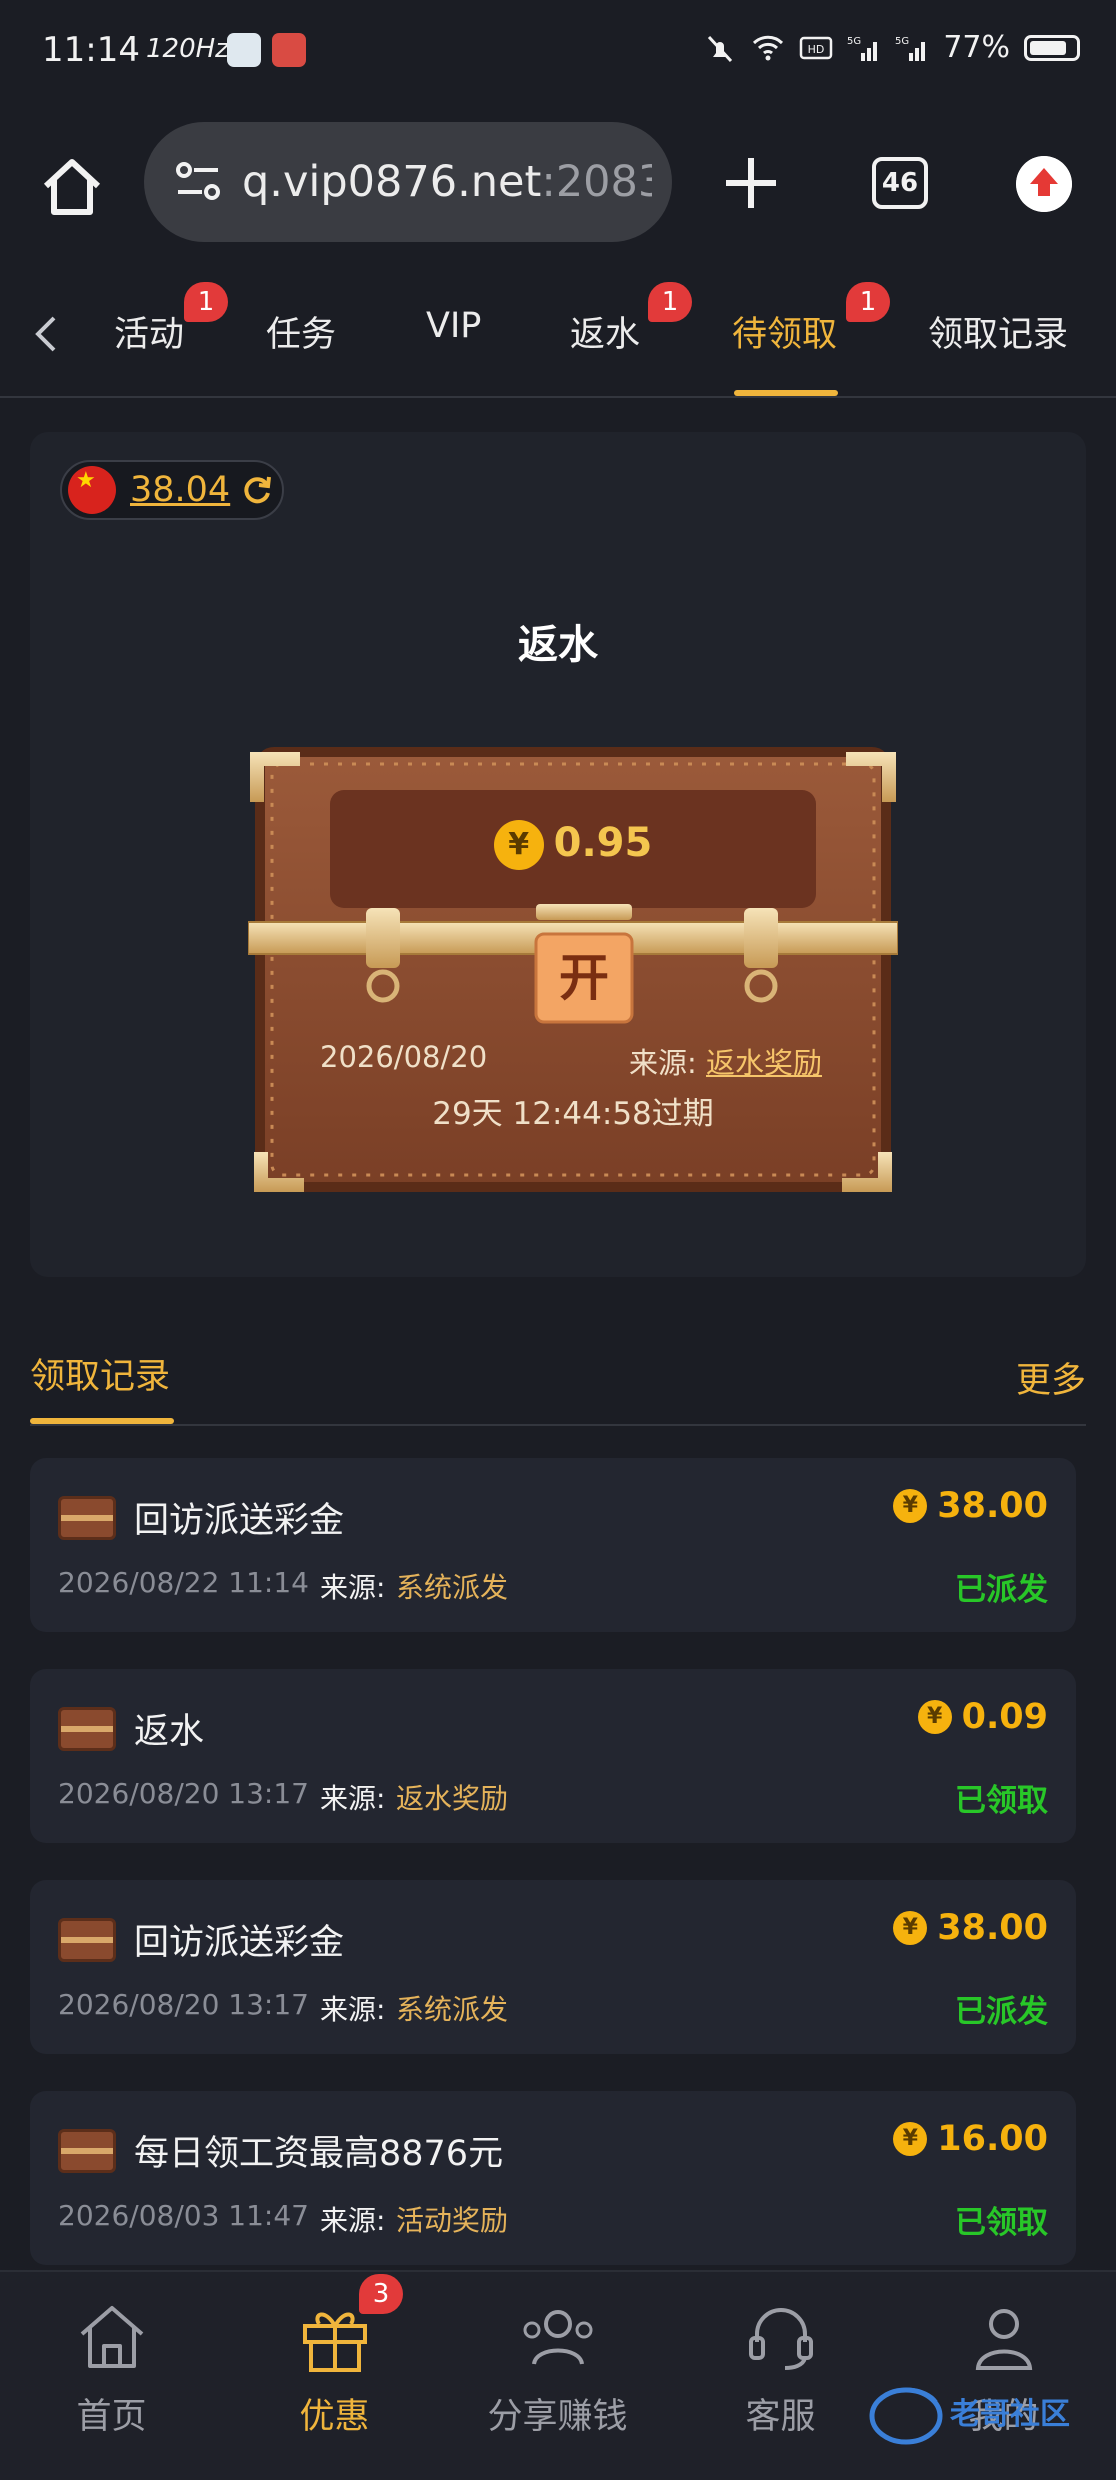  I want to click on tab-switcher-button: 46, so click(900, 183).